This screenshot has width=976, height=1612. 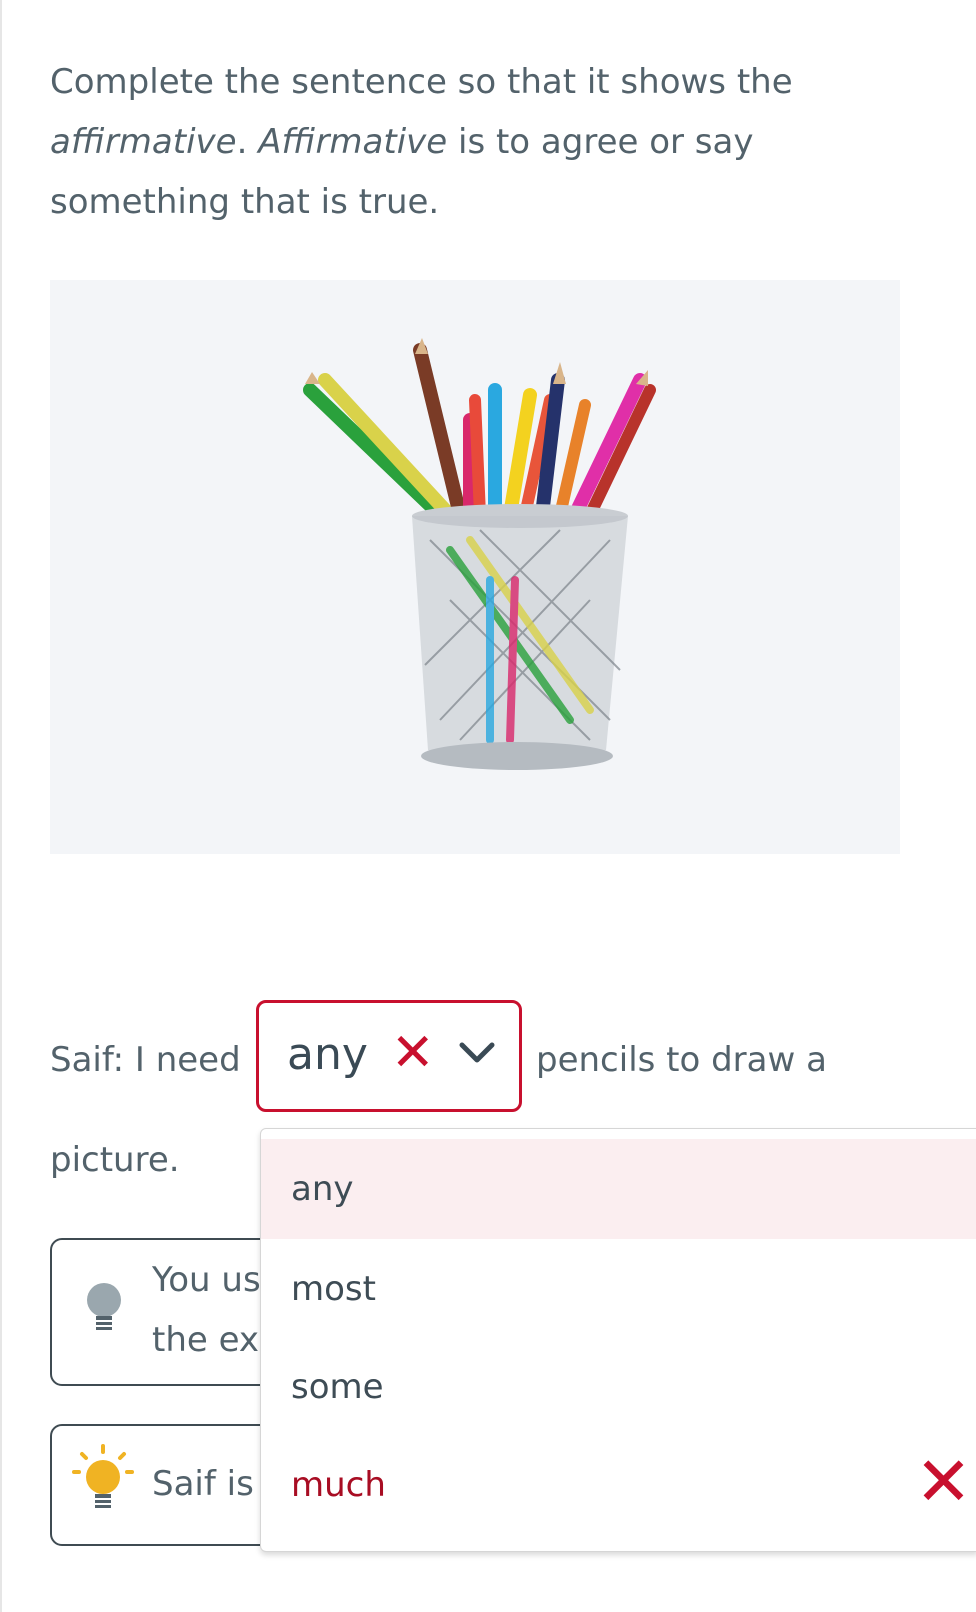 What do you see at coordinates (337, 1387) in the screenshot?
I see `option-label: some` at bounding box center [337, 1387].